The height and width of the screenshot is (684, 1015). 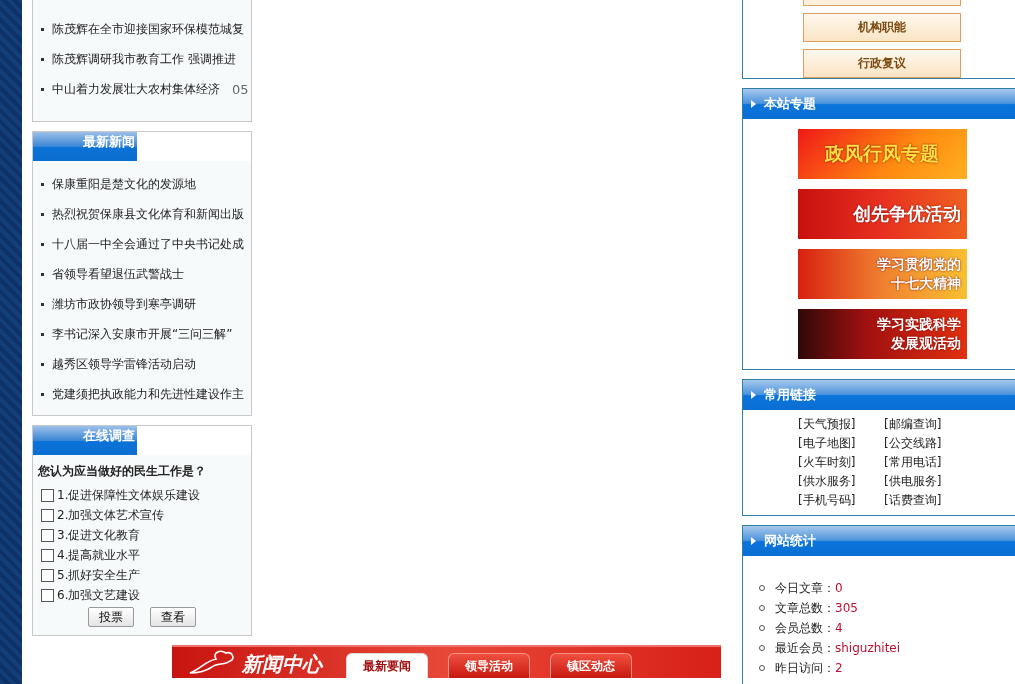 I want to click on stat-label: 文章总数：, so click(x=805, y=608).